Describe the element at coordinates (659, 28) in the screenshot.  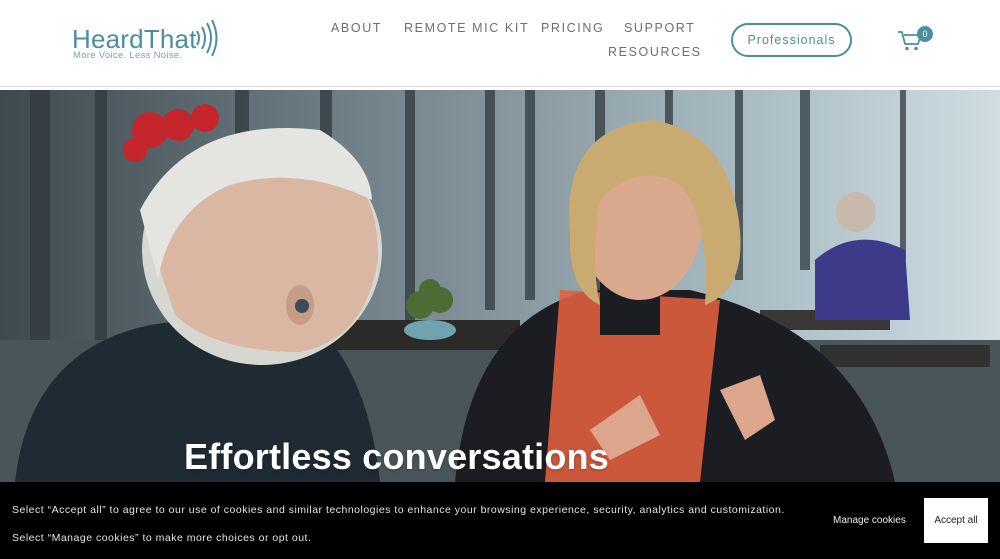
I see `nav-support: SUPPORT` at that location.